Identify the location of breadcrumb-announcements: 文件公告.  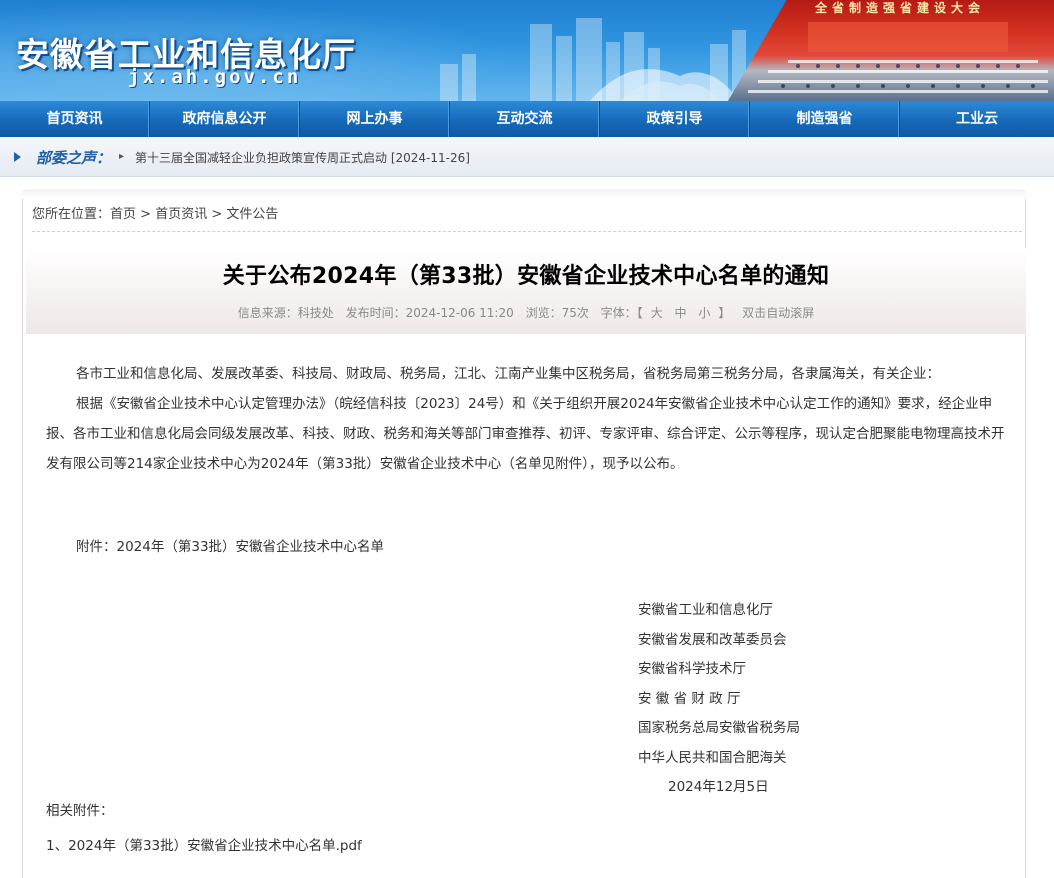
(252, 214).